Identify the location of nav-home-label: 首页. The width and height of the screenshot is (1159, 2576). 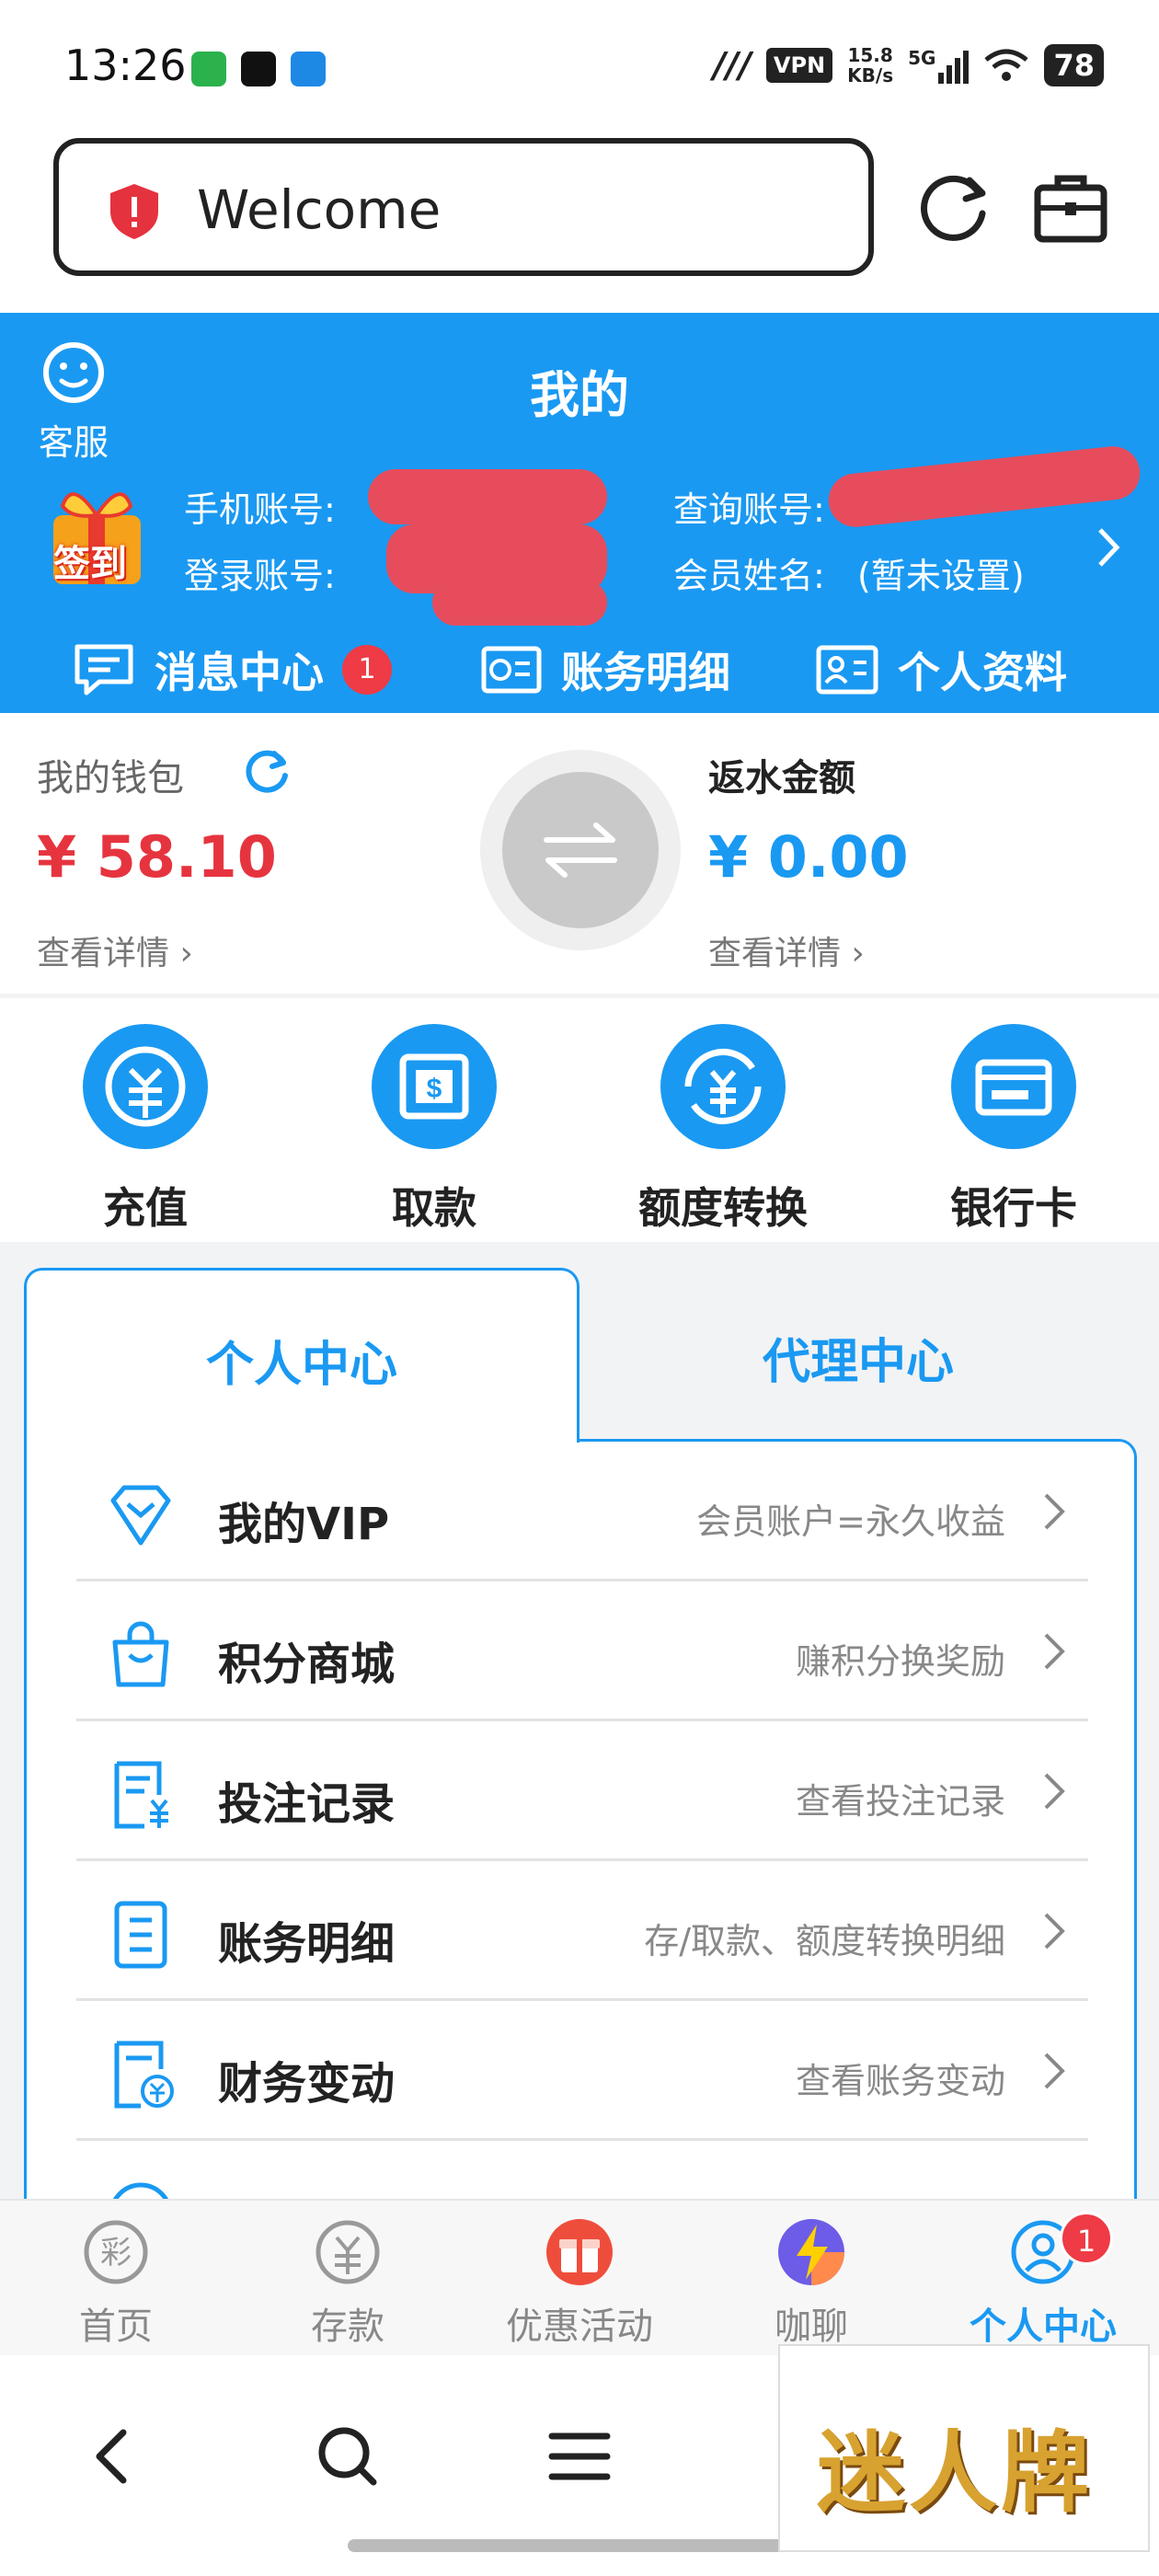
(116, 2327).